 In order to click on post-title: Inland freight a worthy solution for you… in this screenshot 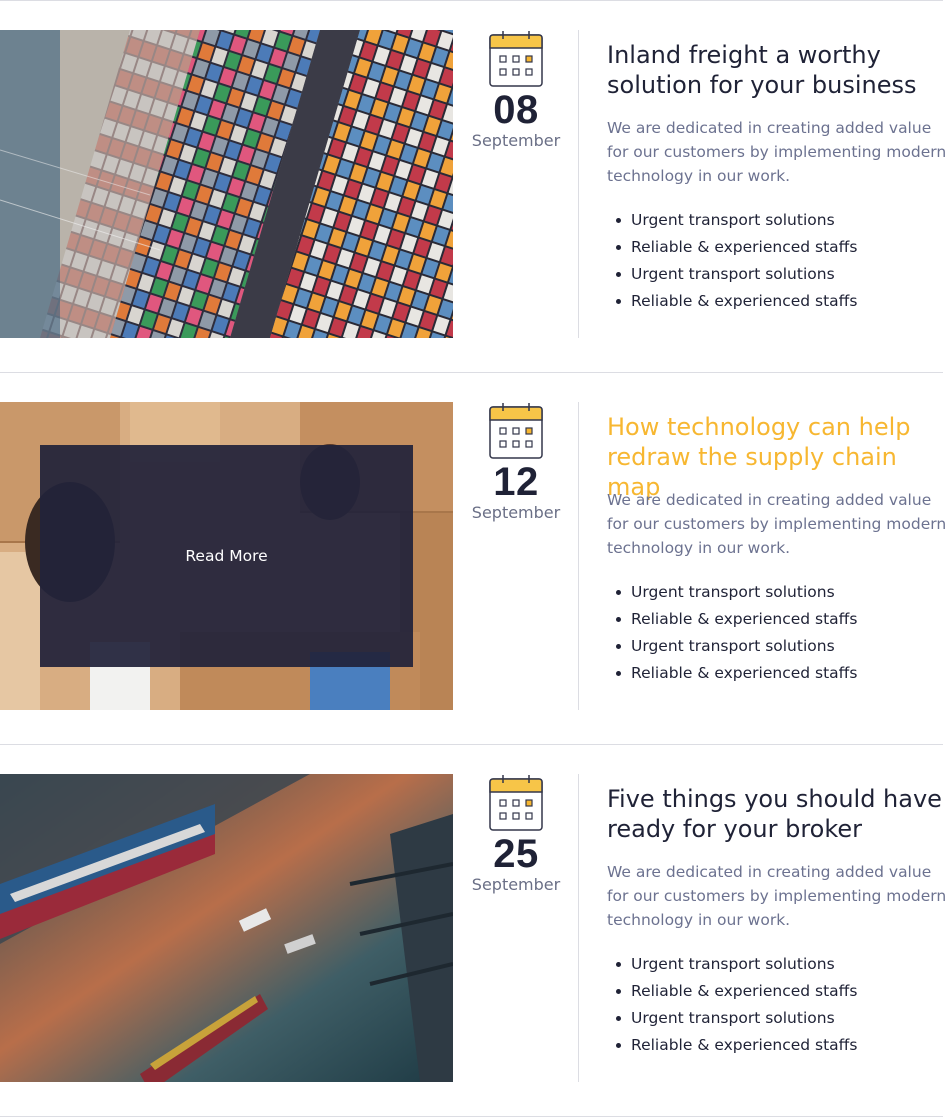, I will do `click(777, 70)`.